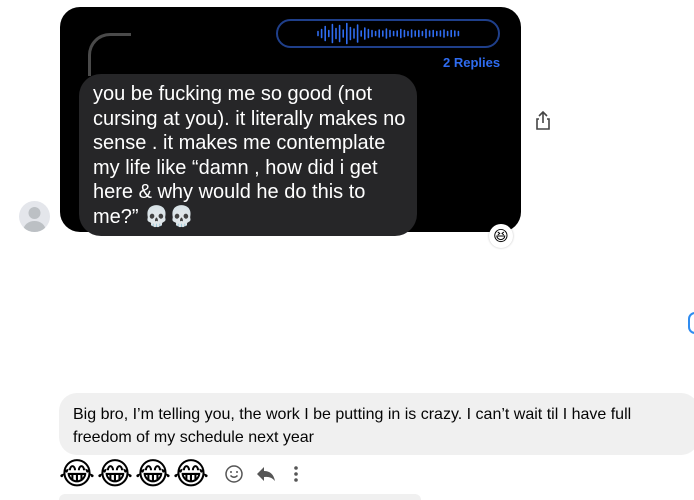 The image size is (694, 500). I want to click on sender-avatar, so click(34, 216).